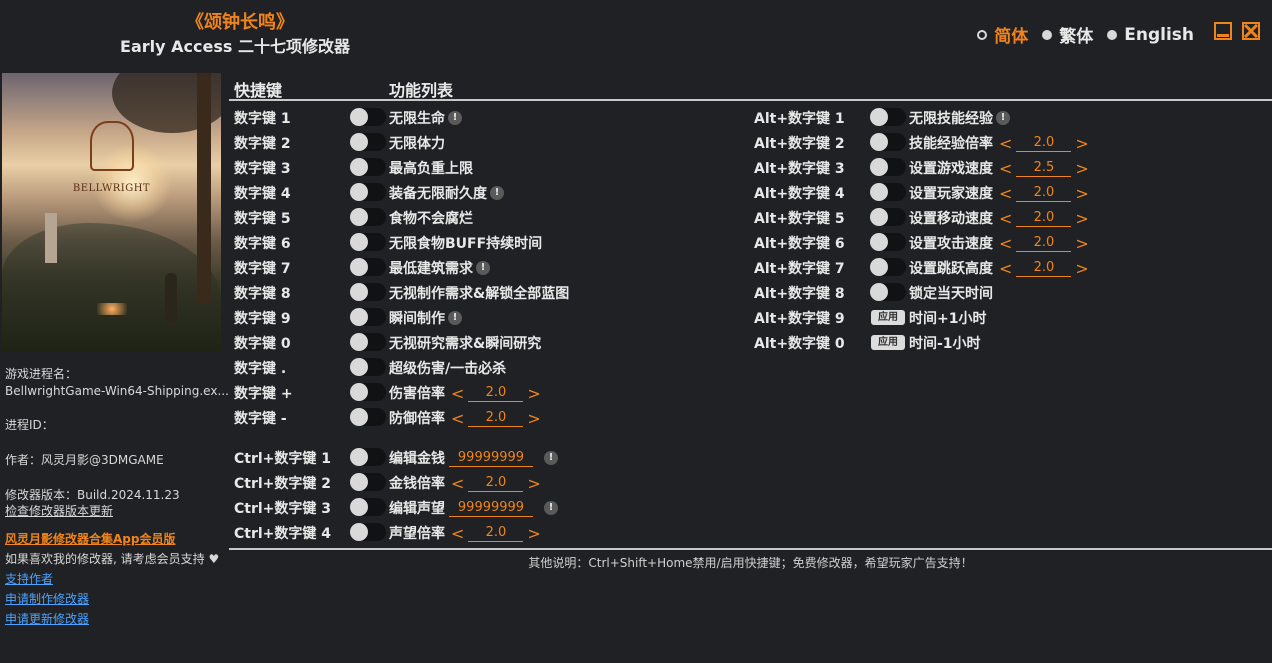 Image resolution: width=1272 pixels, height=663 pixels. What do you see at coordinates (84, 460) in the screenshot?
I see `author-info: 作者：风灵月影@3DMGAME` at bounding box center [84, 460].